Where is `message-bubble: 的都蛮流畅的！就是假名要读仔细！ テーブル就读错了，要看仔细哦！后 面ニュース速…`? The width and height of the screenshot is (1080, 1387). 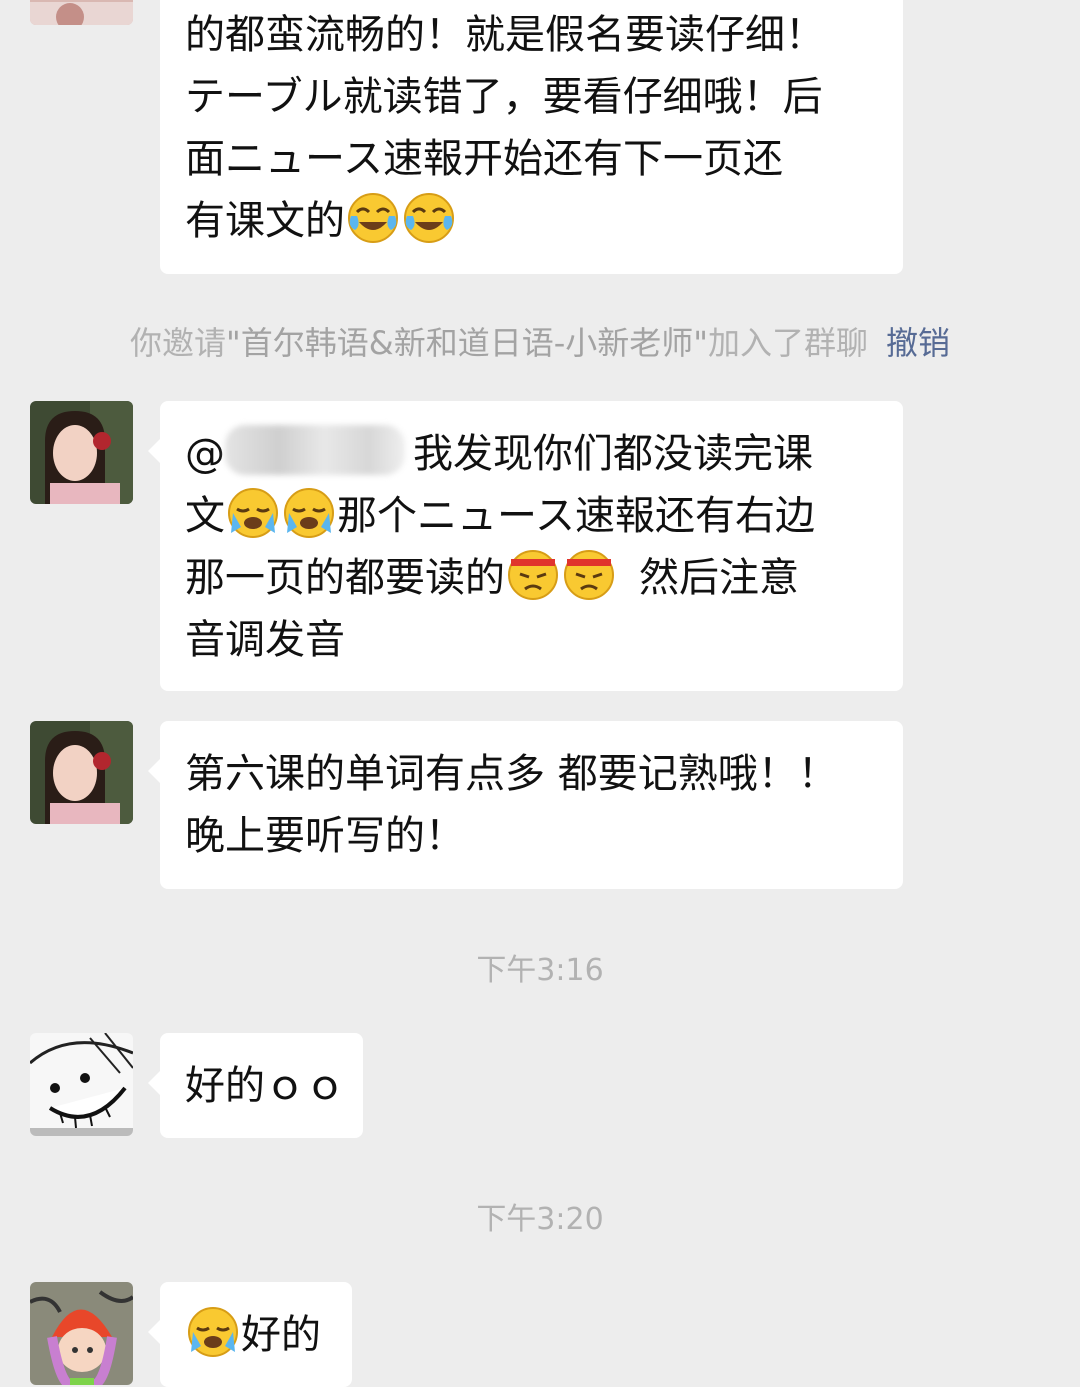
message-bubble: 的都蛮流畅的！就是假名要读仔细！ テーブル就读错了，要看仔细哦！后 面ニュース速… is located at coordinates (531, 137).